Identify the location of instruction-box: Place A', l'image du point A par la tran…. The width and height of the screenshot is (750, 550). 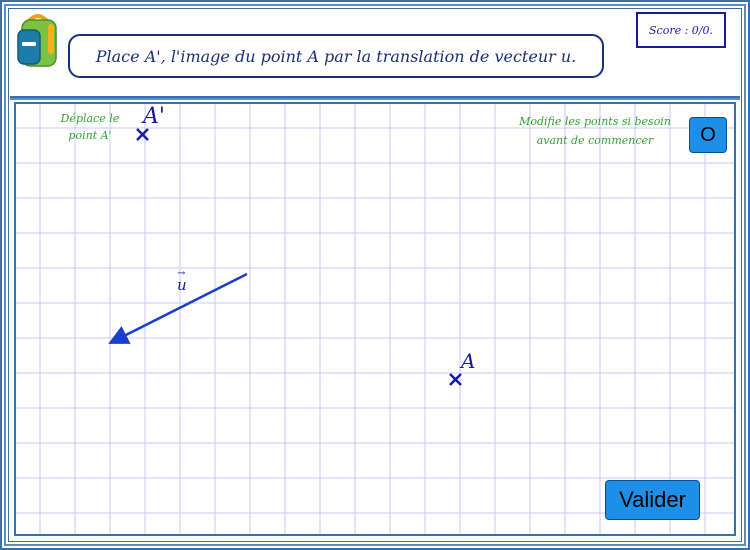
(336, 56).